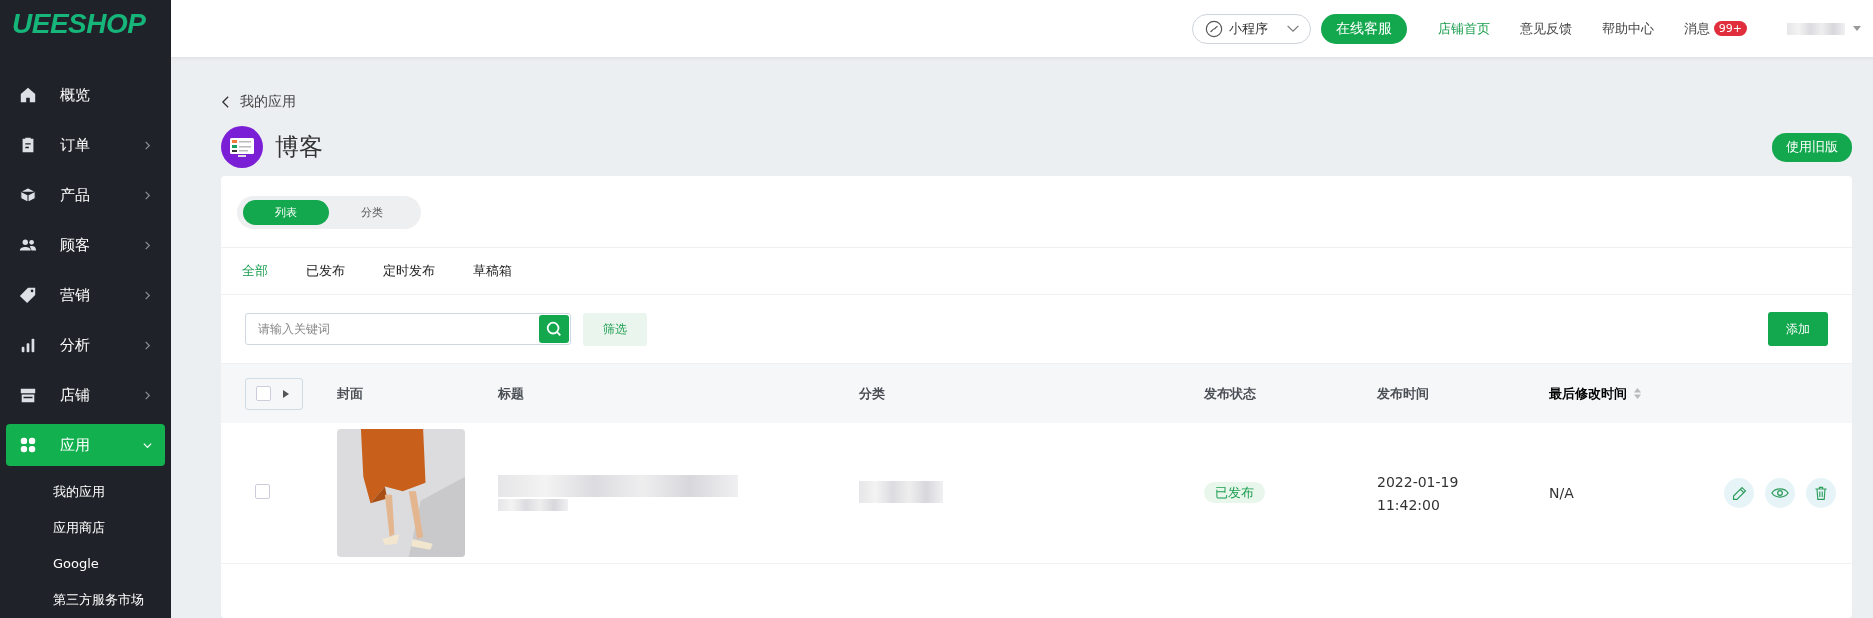 This screenshot has height=618, width=1873. Describe the element at coordinates (533, 505) in the screenshot. I see `blurred-title` at that location.